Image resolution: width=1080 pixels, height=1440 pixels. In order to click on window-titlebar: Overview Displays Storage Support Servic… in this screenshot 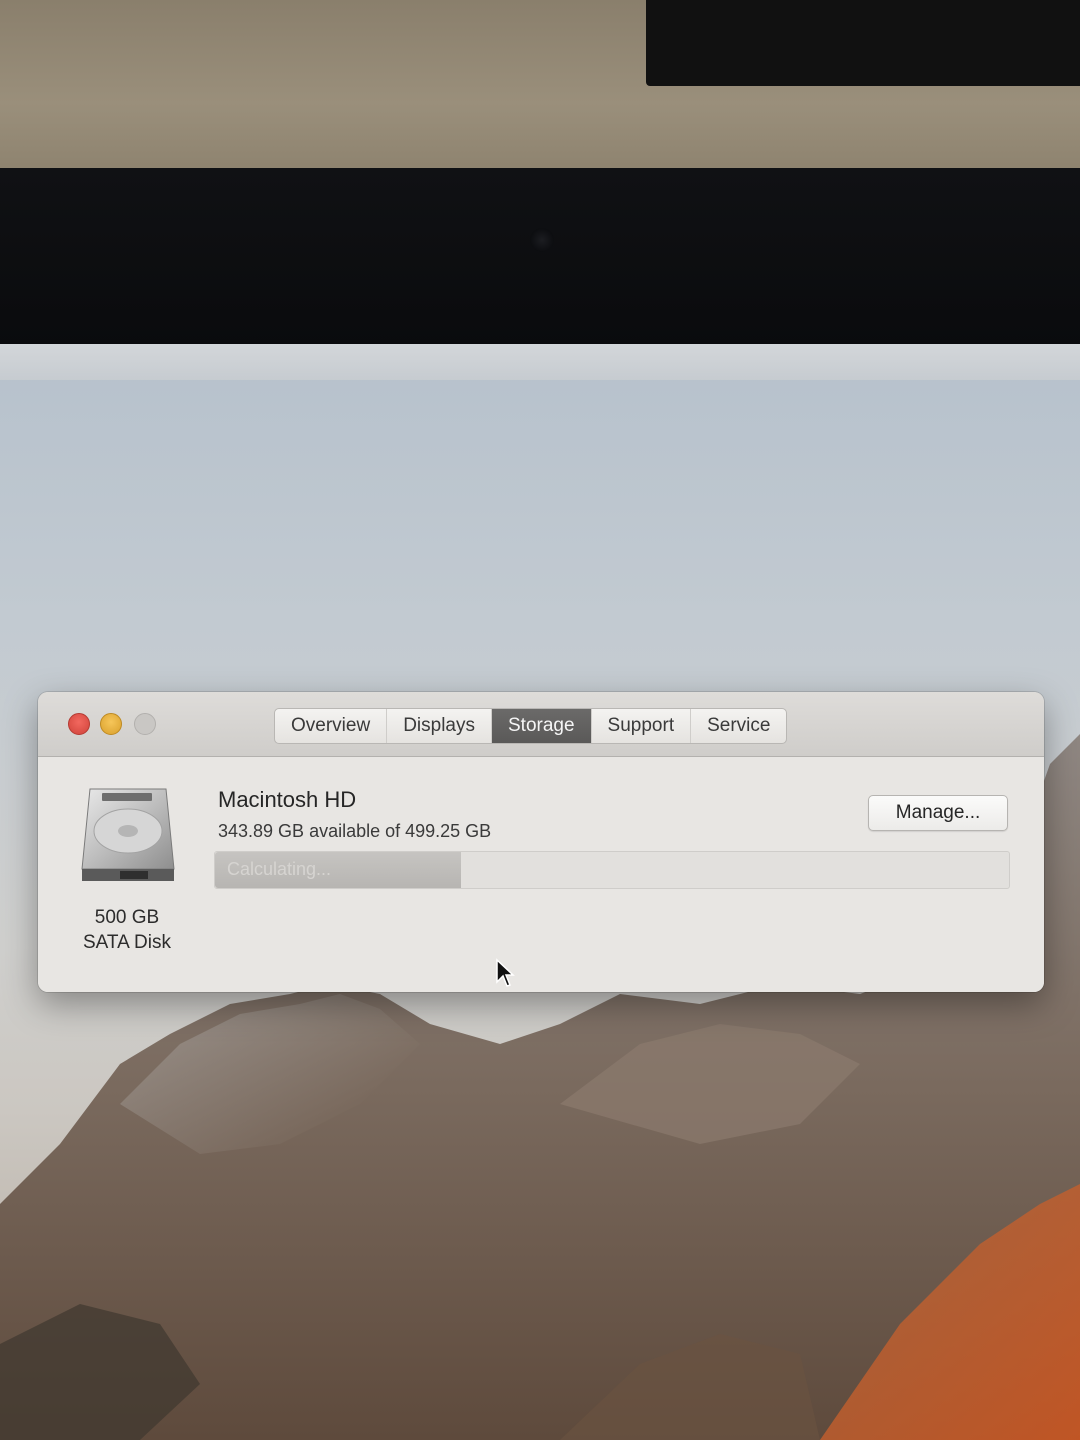, I will do `click(541, 724)`.